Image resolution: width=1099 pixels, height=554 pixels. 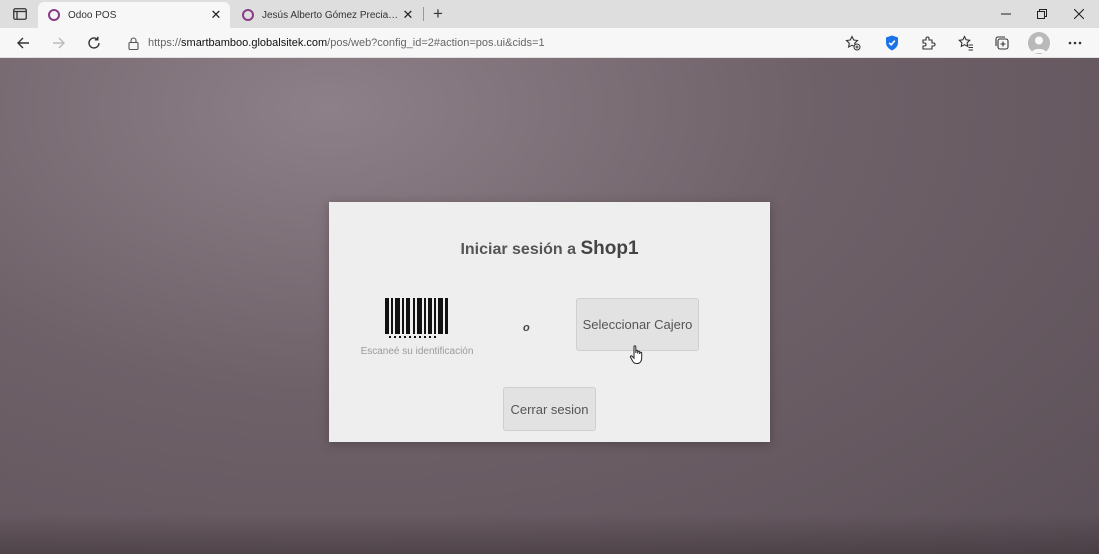 I want to click on url-scheme: https://, so click(x=165, y=43).